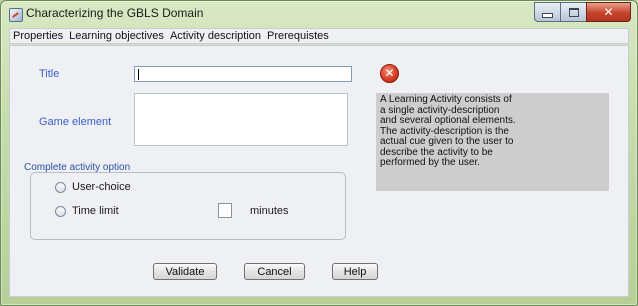 This screenshot has width=638, height=306. Describe the element at coordinates (16, 15) in the screenshot. I see `java-app-icon` at that location.